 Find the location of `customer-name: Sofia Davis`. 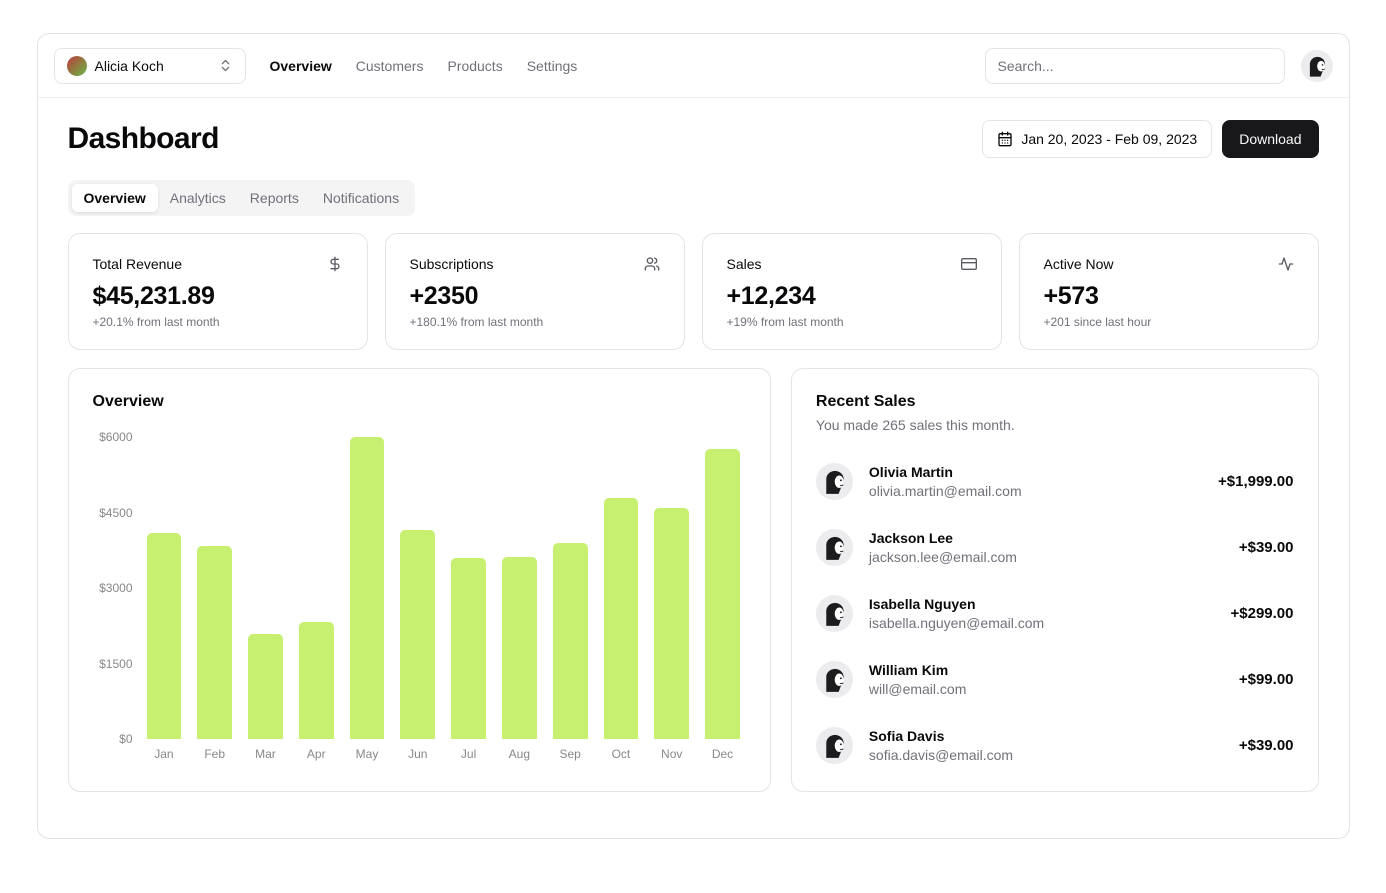

customer-name: Sofia Davis is located at coordinates (906, 736).